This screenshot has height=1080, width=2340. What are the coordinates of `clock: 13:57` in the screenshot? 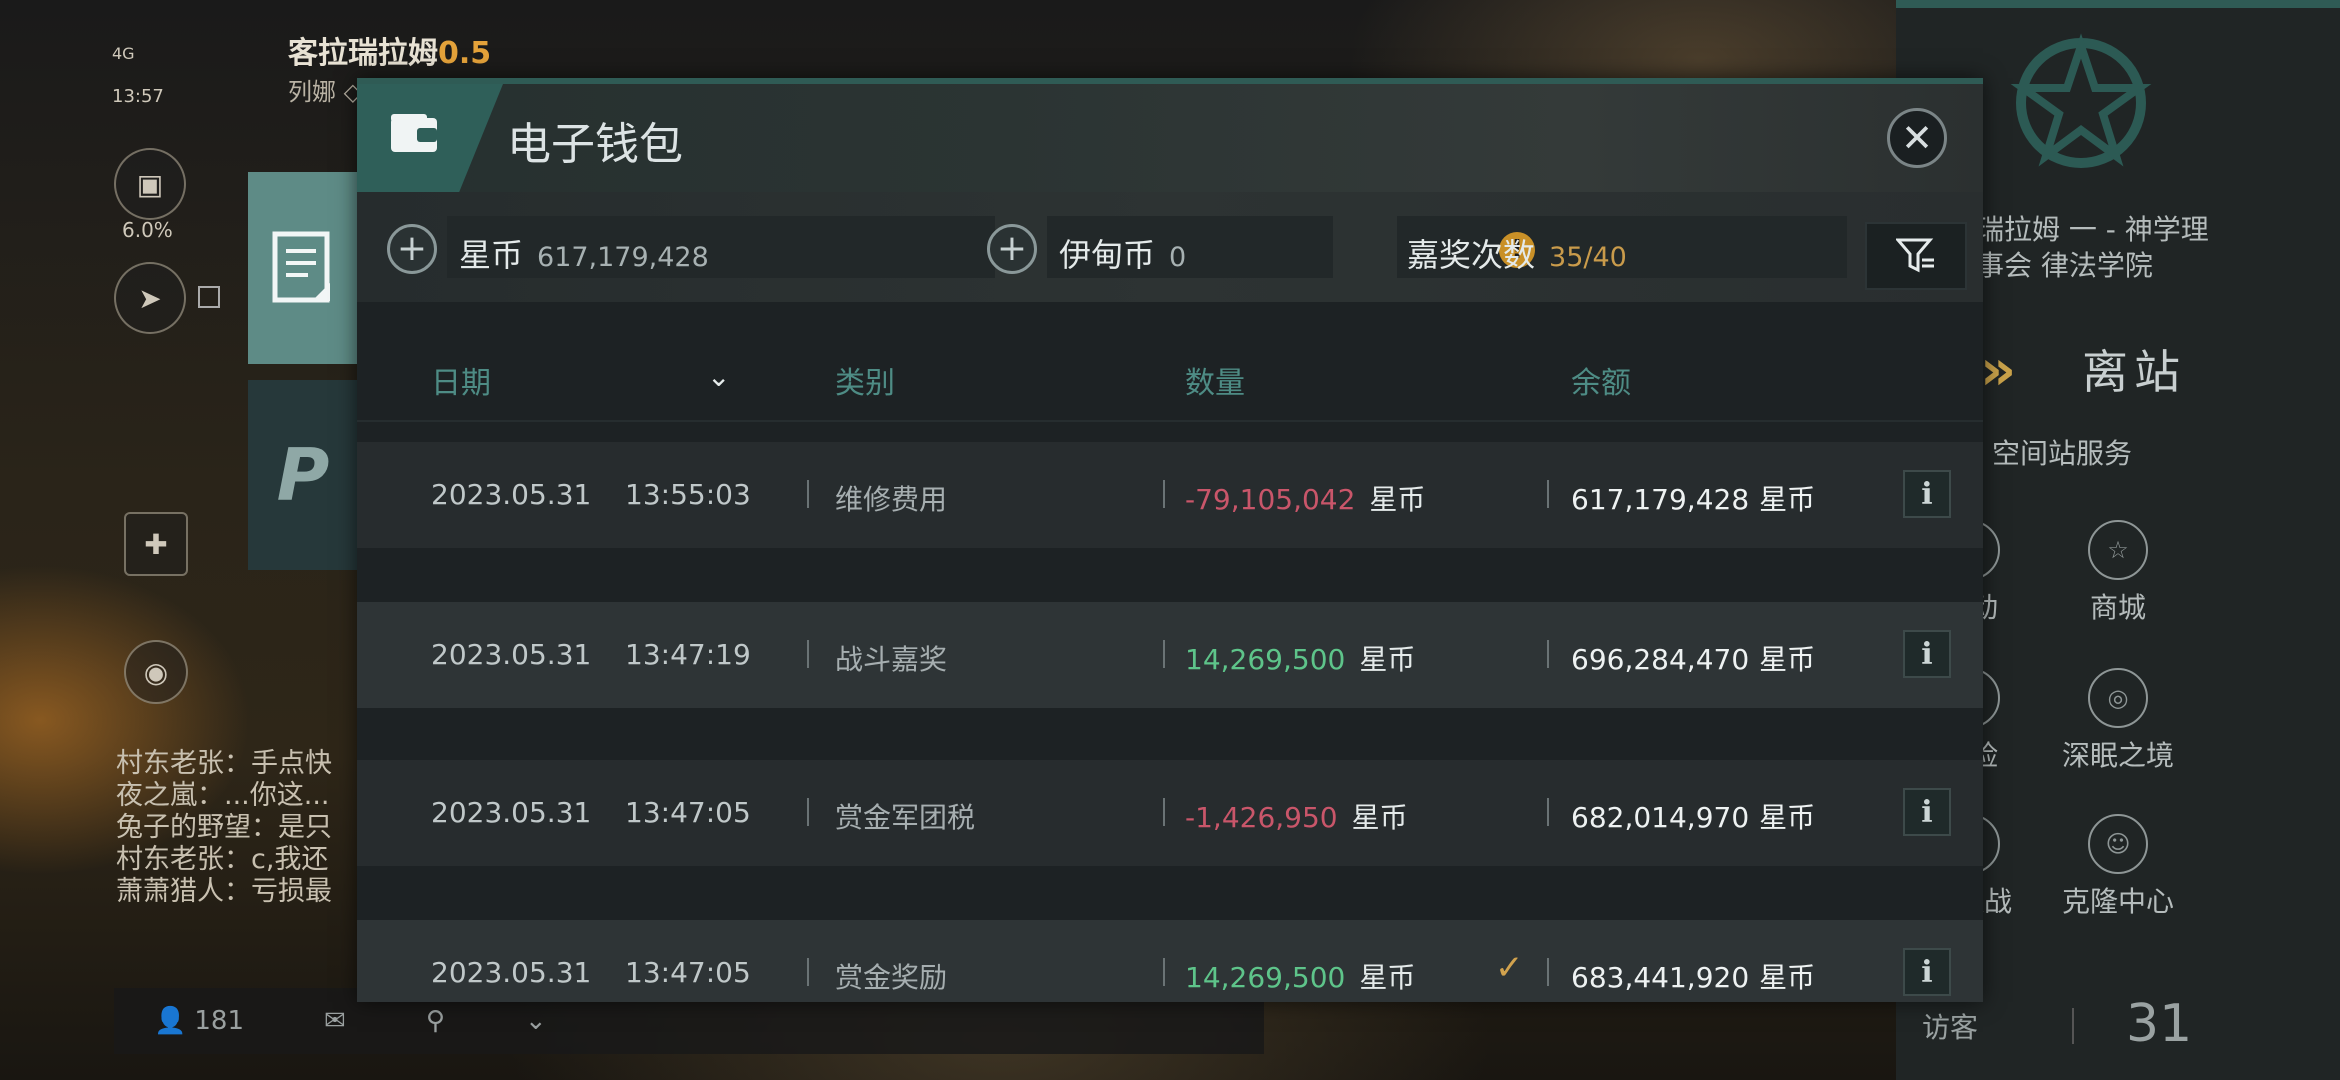 It's located at (138, 96).